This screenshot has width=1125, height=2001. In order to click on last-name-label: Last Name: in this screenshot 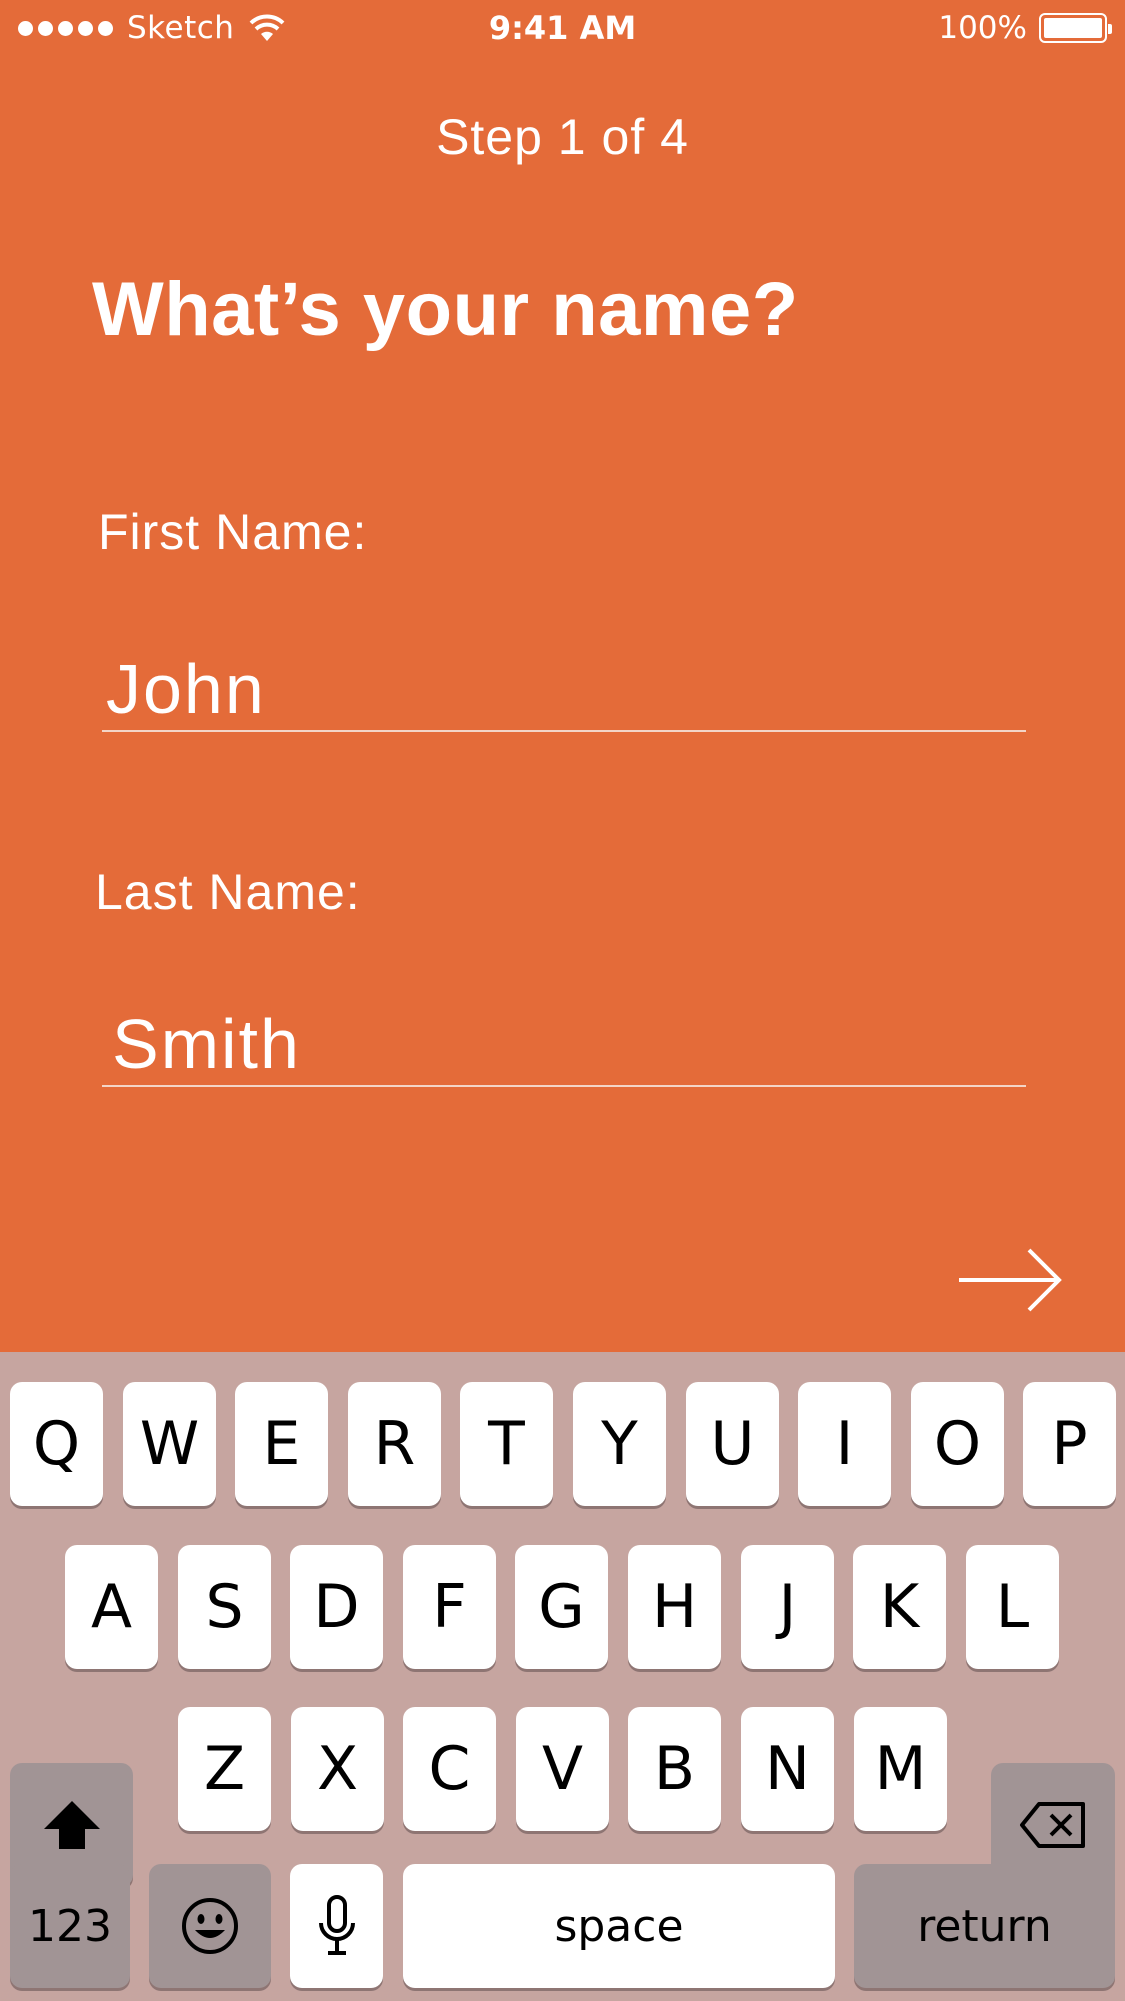, I will do `click(228, 892)`.